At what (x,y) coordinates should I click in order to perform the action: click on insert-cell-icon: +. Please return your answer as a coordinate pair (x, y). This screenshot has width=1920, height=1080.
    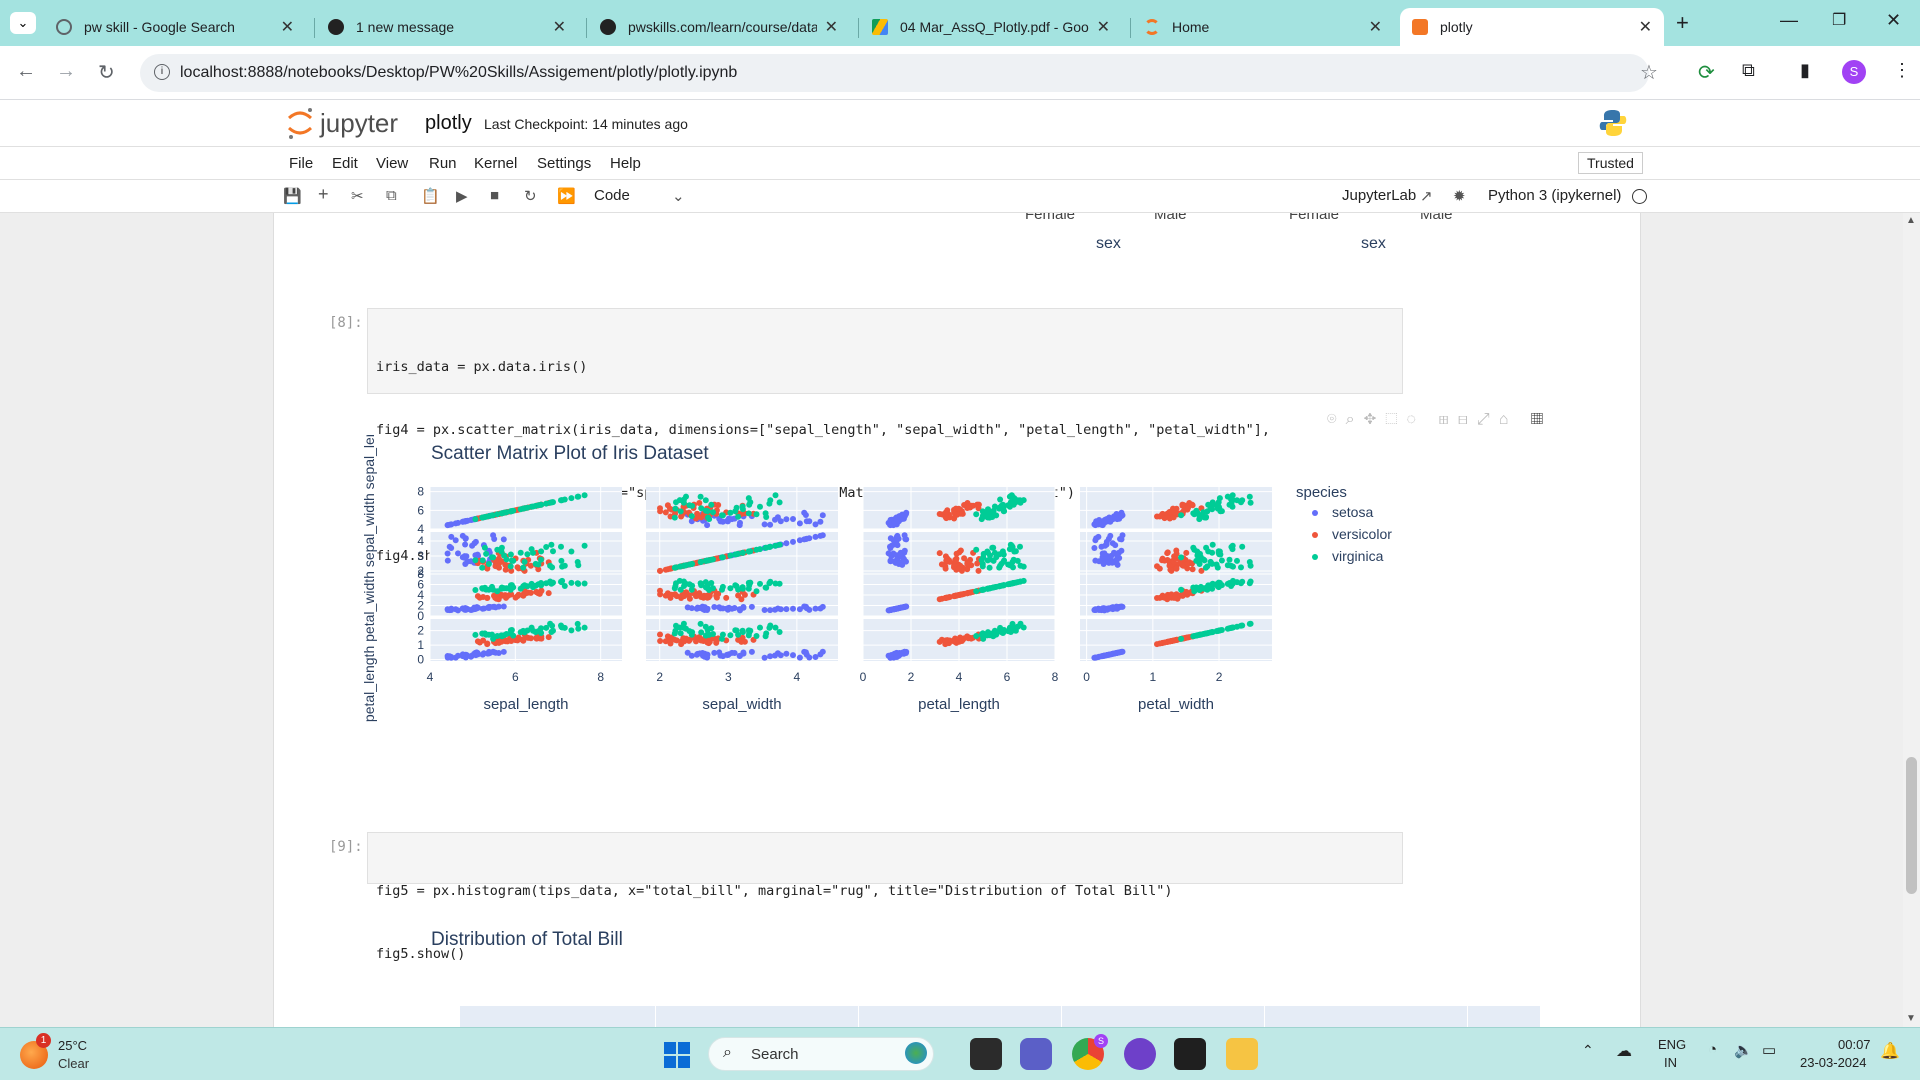
    Looking at the image, I should click on (323, 194).